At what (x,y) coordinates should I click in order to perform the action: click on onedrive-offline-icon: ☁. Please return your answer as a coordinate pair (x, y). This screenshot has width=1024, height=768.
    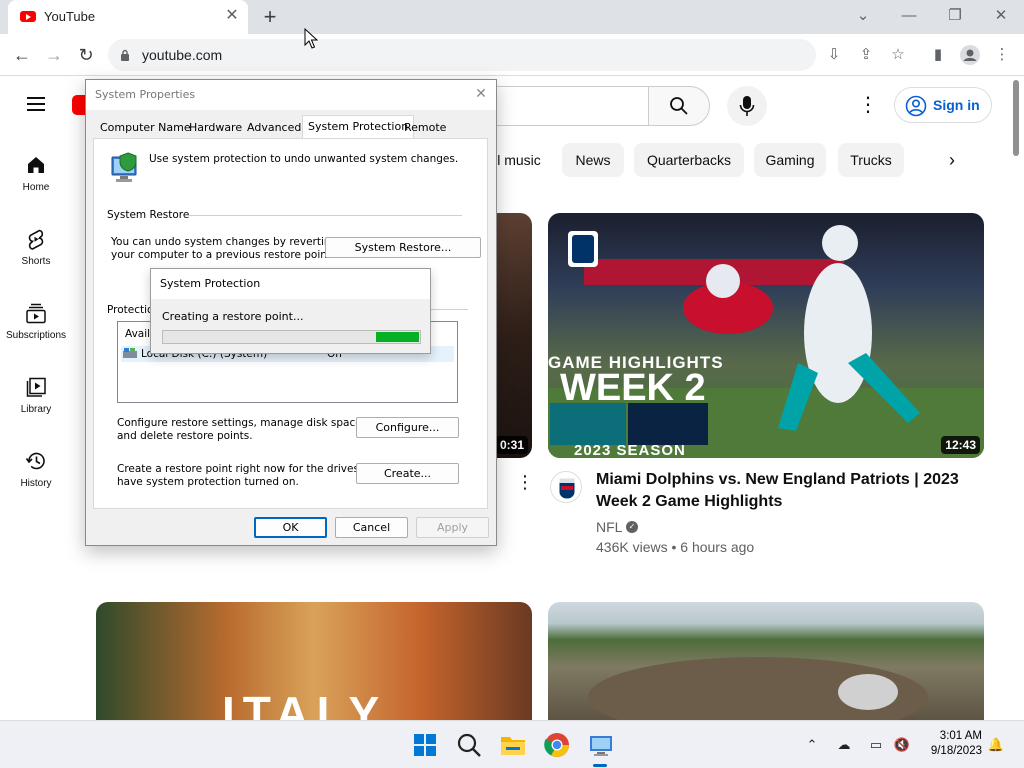
    Looking at the image, I should click on (844, 745).